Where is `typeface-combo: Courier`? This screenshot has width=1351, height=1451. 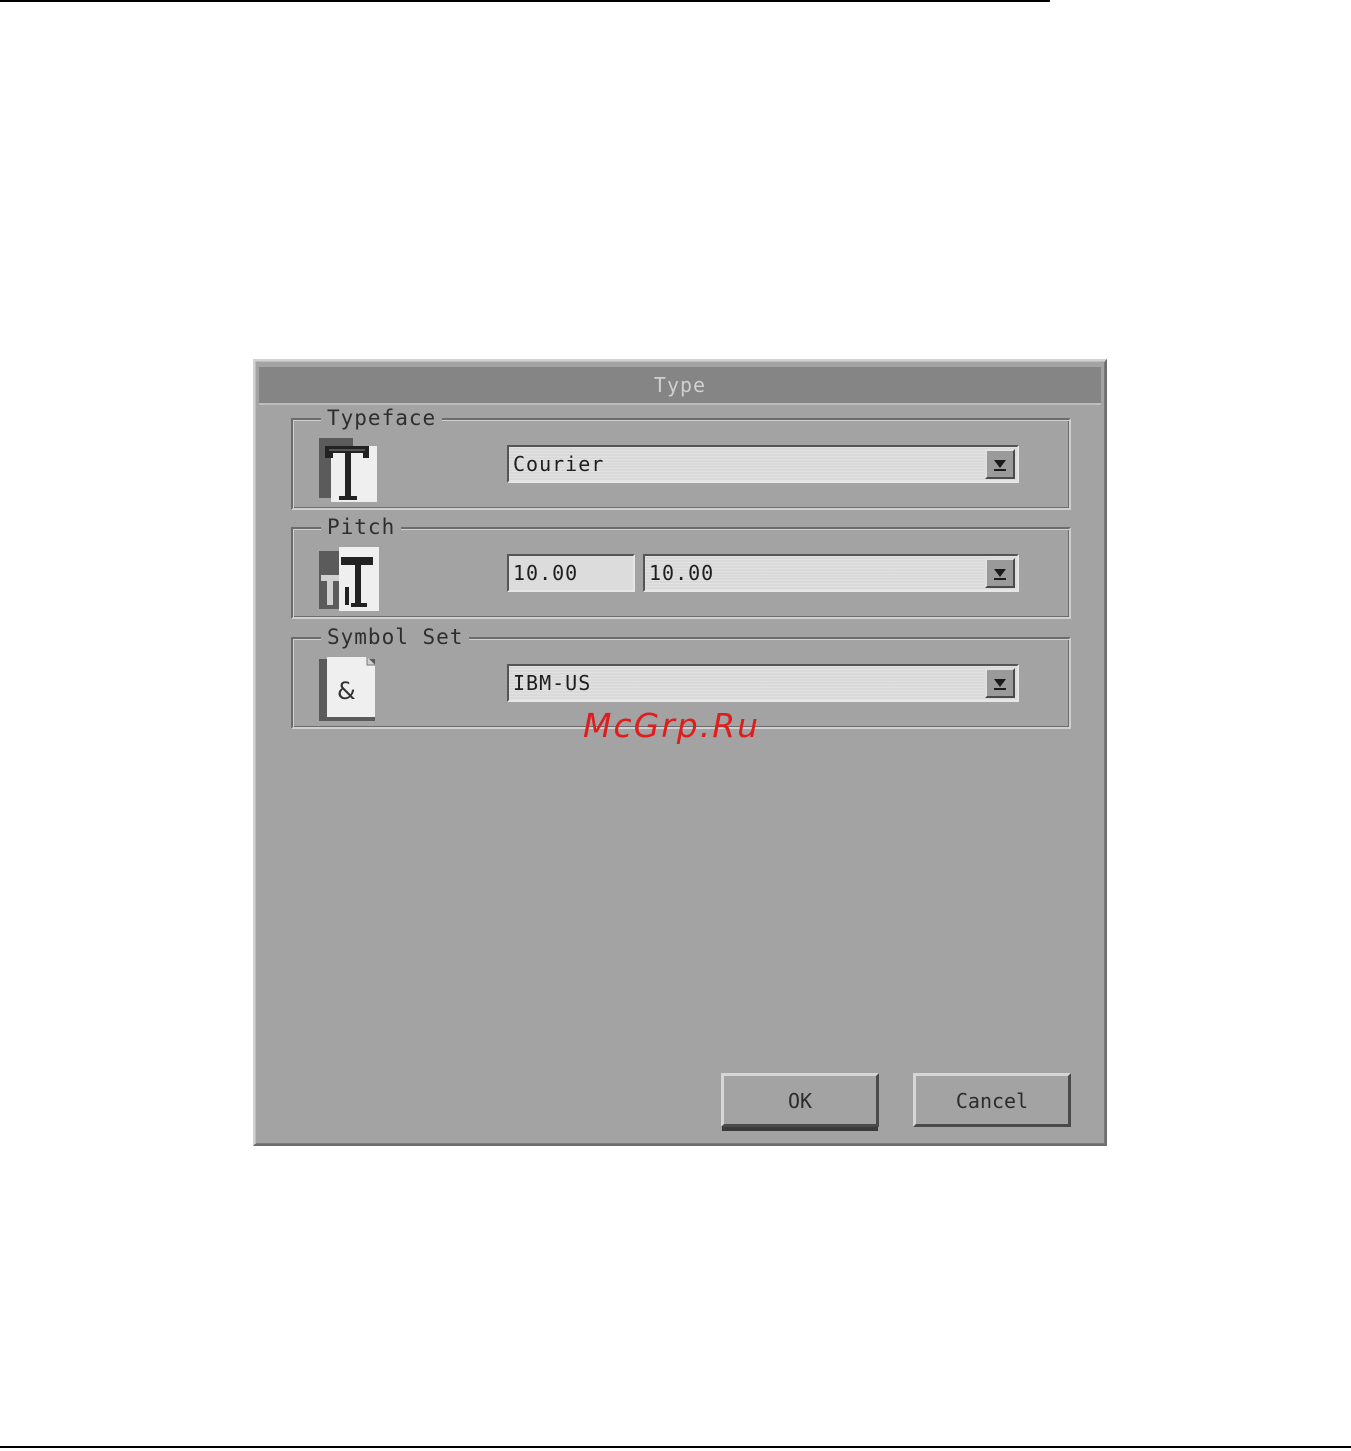
typeface-combo: Courier is located at coordinates (763, 464).